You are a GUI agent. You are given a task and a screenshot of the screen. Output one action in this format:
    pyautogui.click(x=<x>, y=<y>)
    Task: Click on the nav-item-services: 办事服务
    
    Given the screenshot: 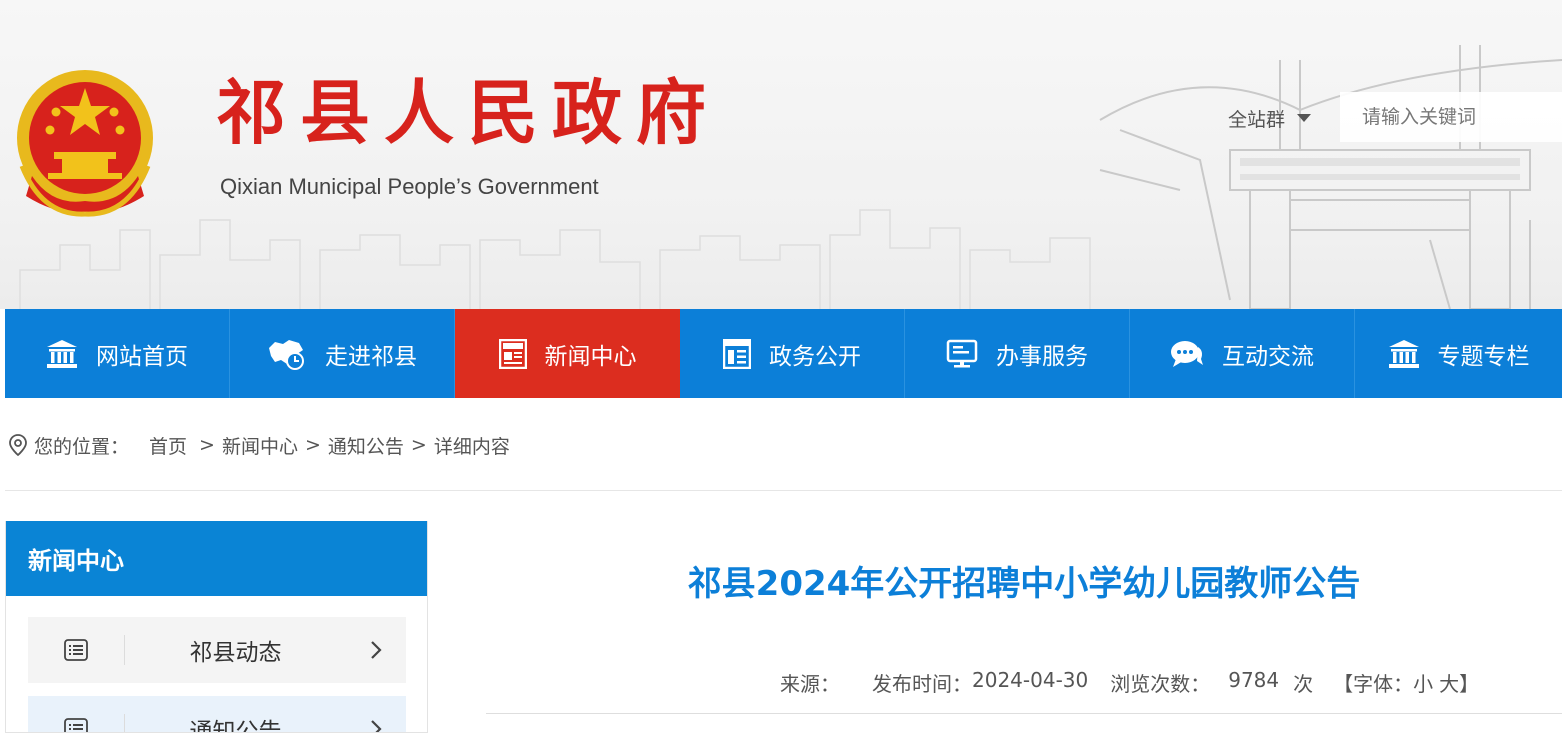 What is the action you would take?
    pyautogui.click(x=1017, y=353)
    